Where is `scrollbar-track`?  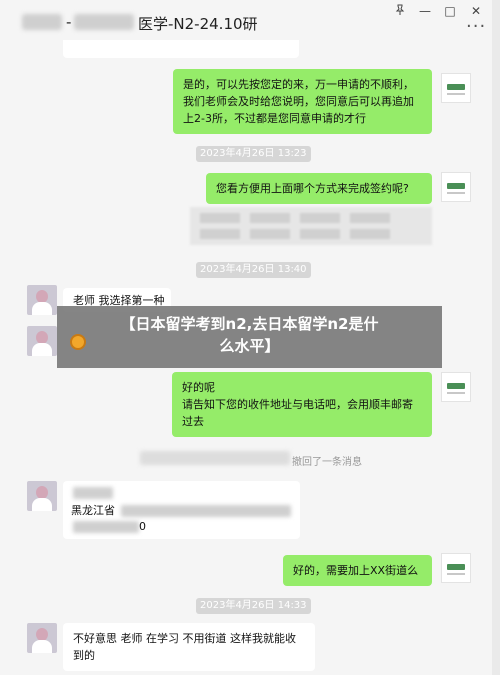 scrollbar-track is located at coordinates (496, 337).